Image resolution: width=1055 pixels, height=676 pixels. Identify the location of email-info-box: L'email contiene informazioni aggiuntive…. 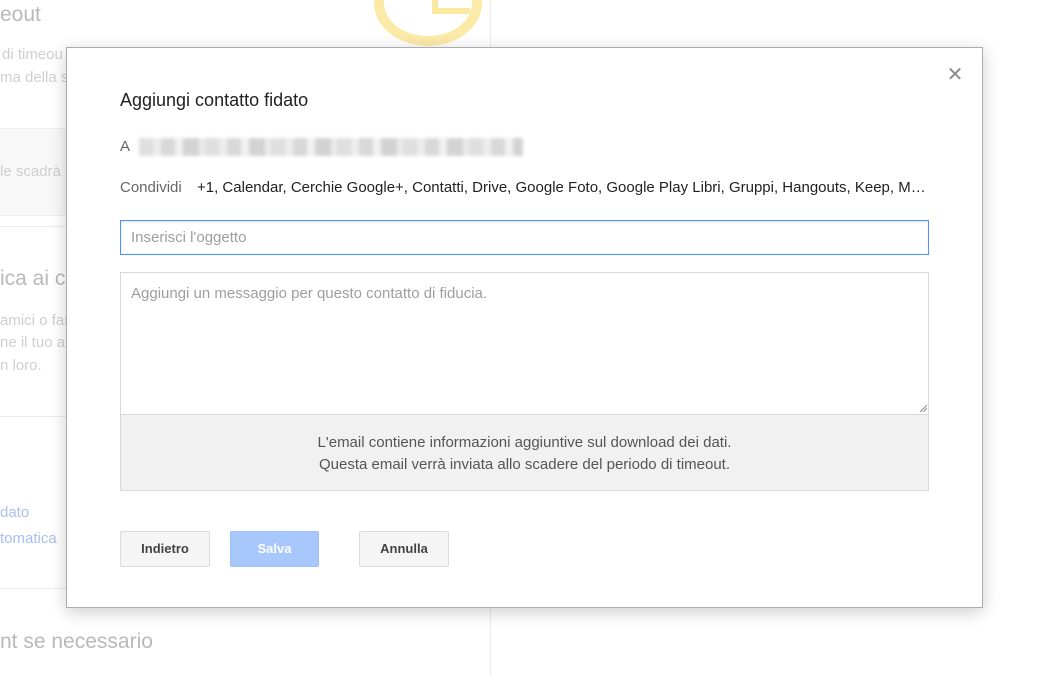
(524, 452).